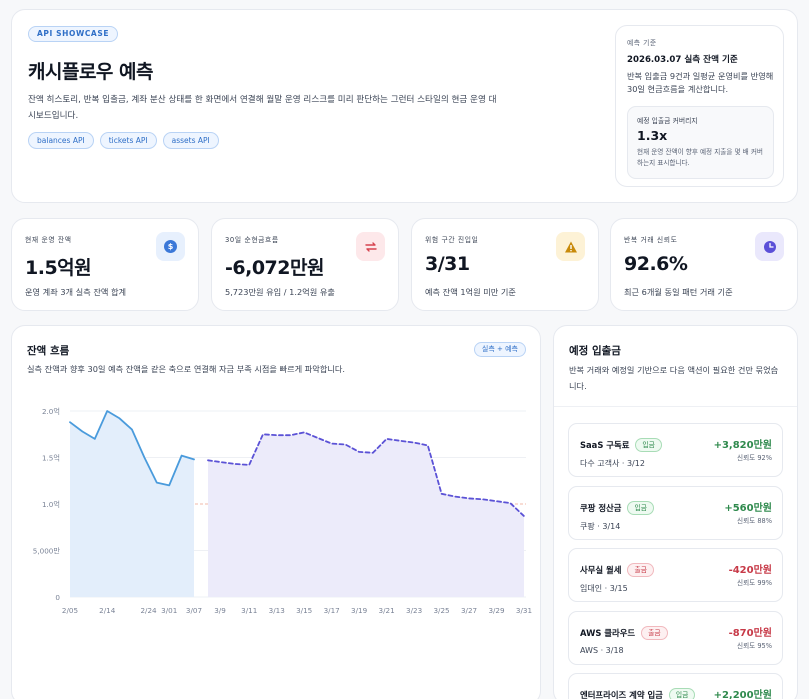  Describe the element at coordinates (249, 610) in the screenshot. I see `x-tick-label: 3/11` at that location.